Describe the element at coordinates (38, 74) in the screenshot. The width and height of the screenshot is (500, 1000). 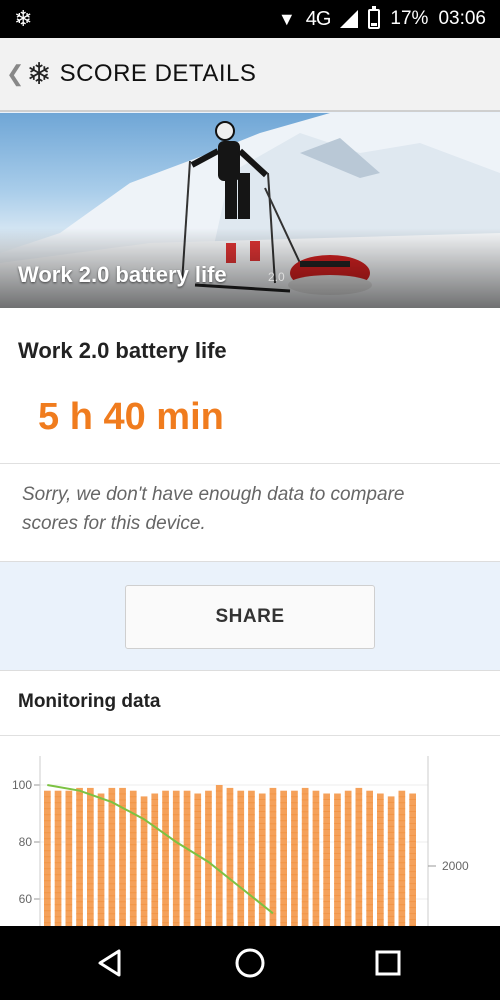
I see `snowflake-logo-icon: ❄` at that location.